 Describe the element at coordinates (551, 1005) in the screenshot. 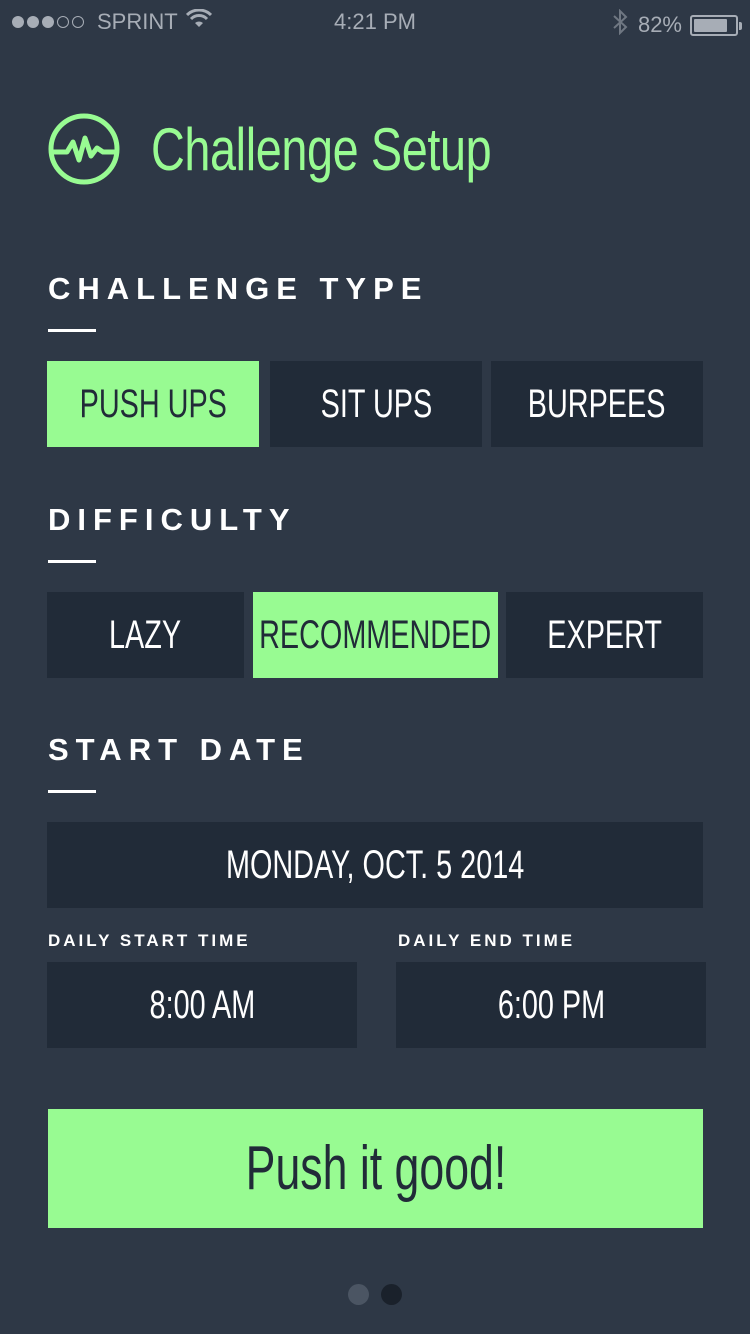

I see `daily-end-time-field: 6:00 PM` at that location.